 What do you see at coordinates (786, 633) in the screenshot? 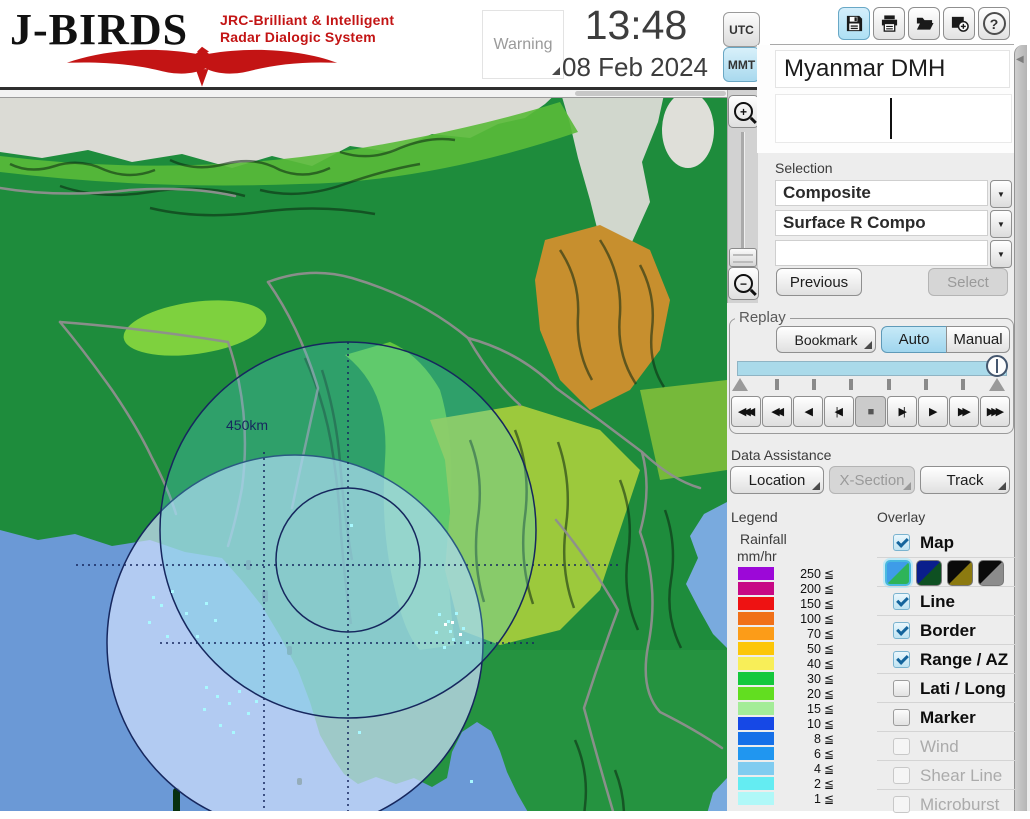
I see `legend-row: 70 ≦` at bounding box center [786, 633].